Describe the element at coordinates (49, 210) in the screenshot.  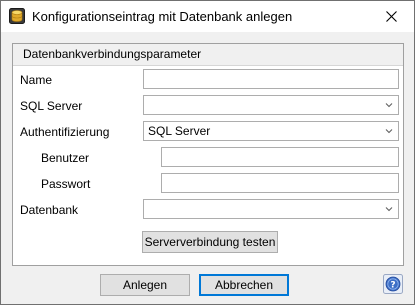
I see `database-label: Datenbank` at that location.